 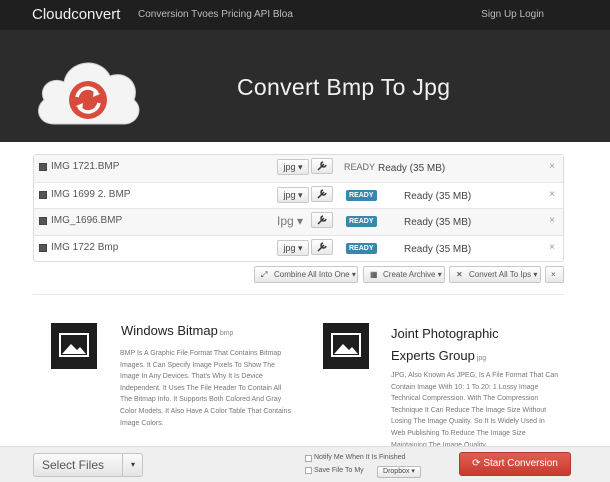 What do you see at coordinates (215, 14) in the screenshot?
I see `nav-links: Conversion Tvoes Pricing API Bloa` at bounding box center [215, 14].